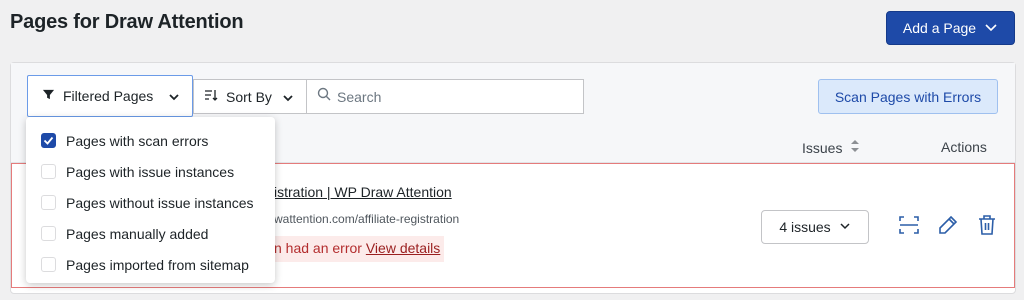  What do you see at coordinates (48, 96) in the screenshot?
I see `filter-icon` at bounding box center [48, 96].